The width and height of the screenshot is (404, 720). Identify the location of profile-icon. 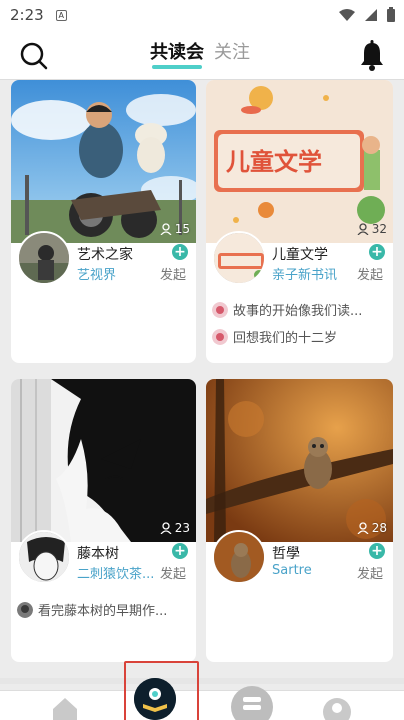
(337, 709).